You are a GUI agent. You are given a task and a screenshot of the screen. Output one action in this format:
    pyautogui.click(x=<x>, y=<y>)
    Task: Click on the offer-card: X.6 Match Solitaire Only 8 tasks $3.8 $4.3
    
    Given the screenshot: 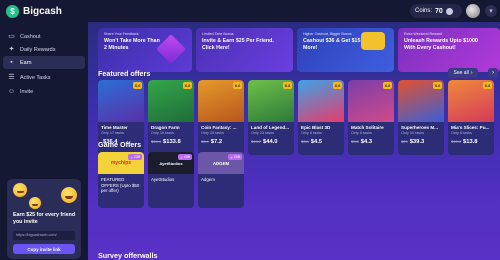 What is the action you would take?
    pyautogui.click(x=371, y=117)
    